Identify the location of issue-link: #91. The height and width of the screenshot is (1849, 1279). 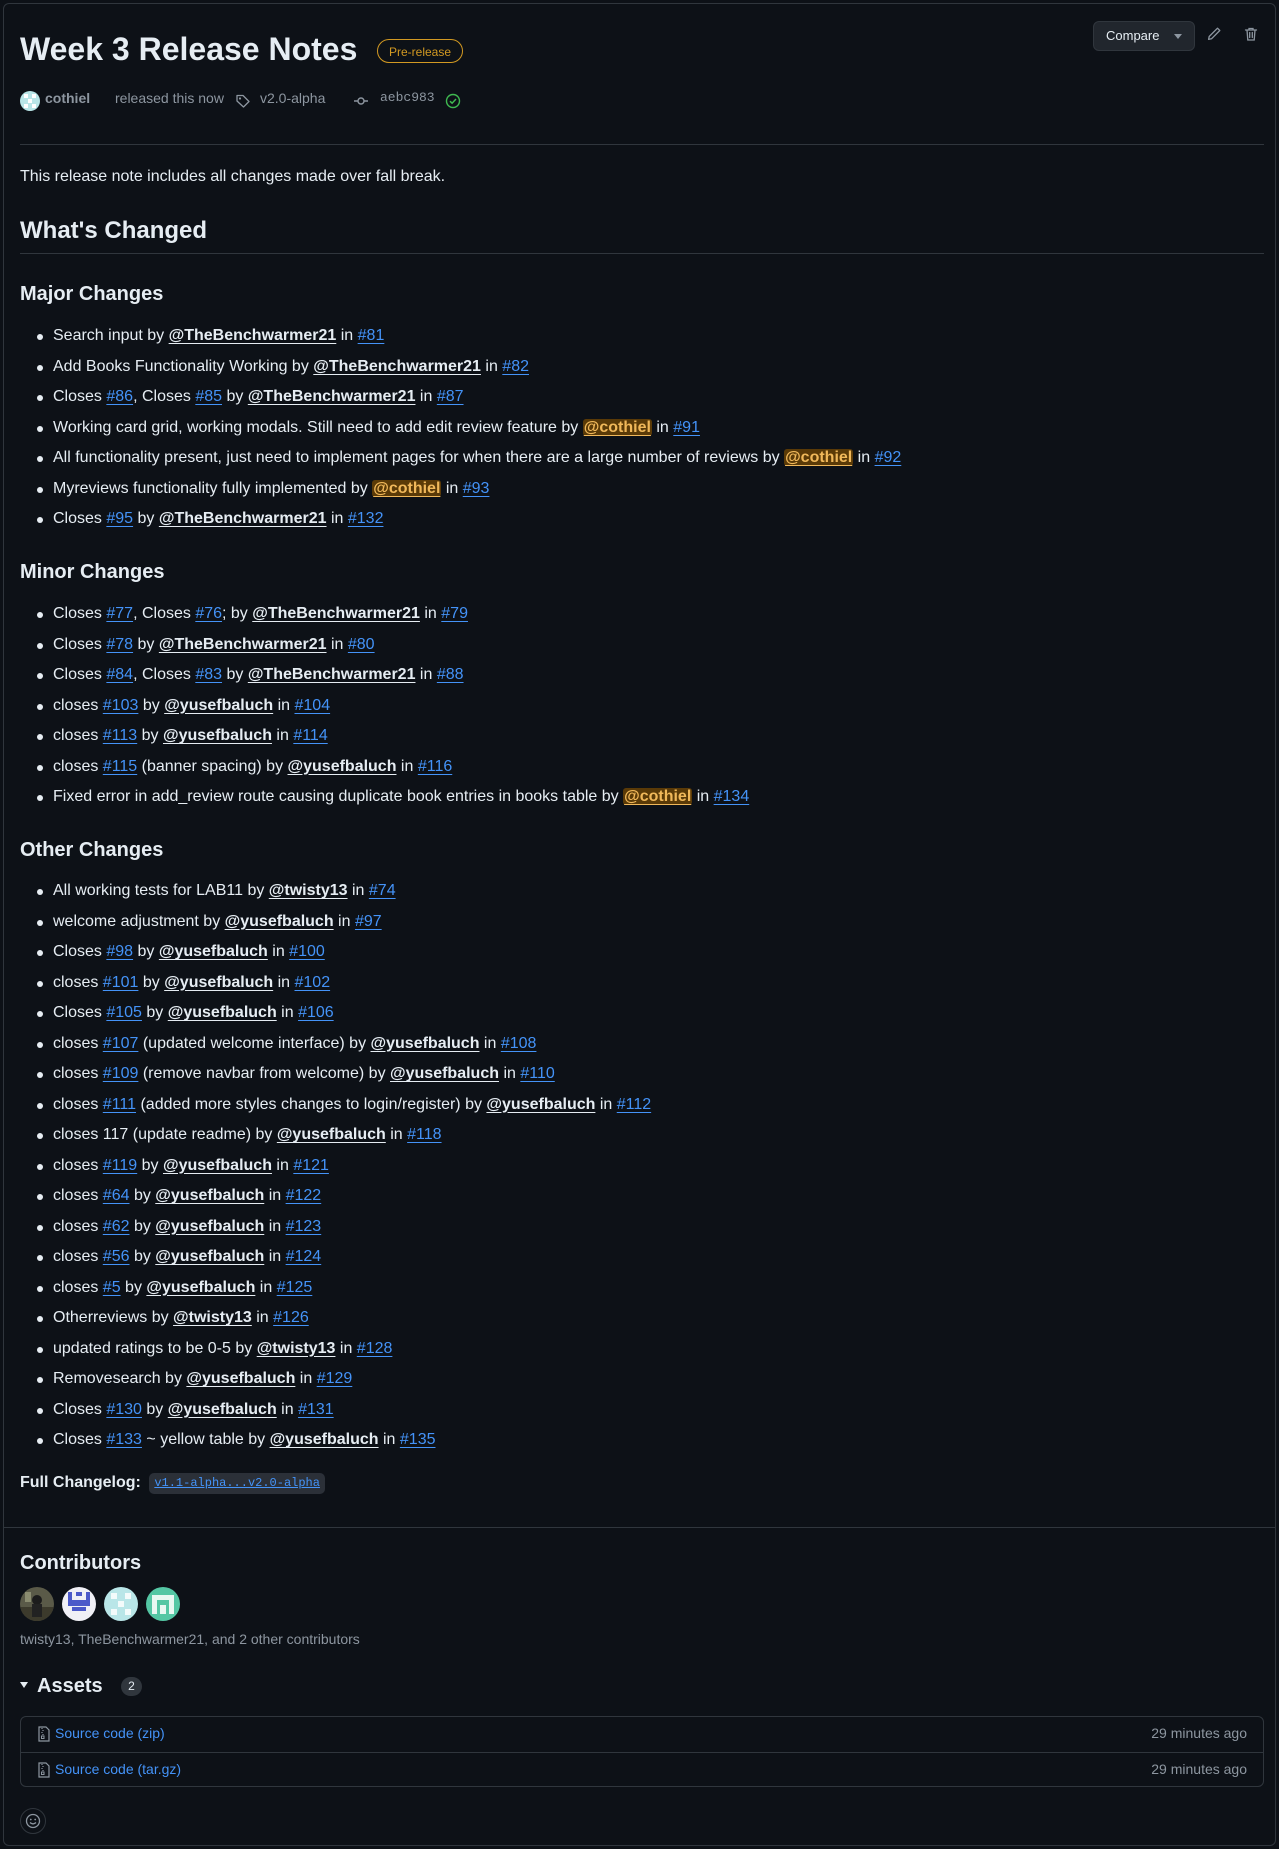
(686, 427).